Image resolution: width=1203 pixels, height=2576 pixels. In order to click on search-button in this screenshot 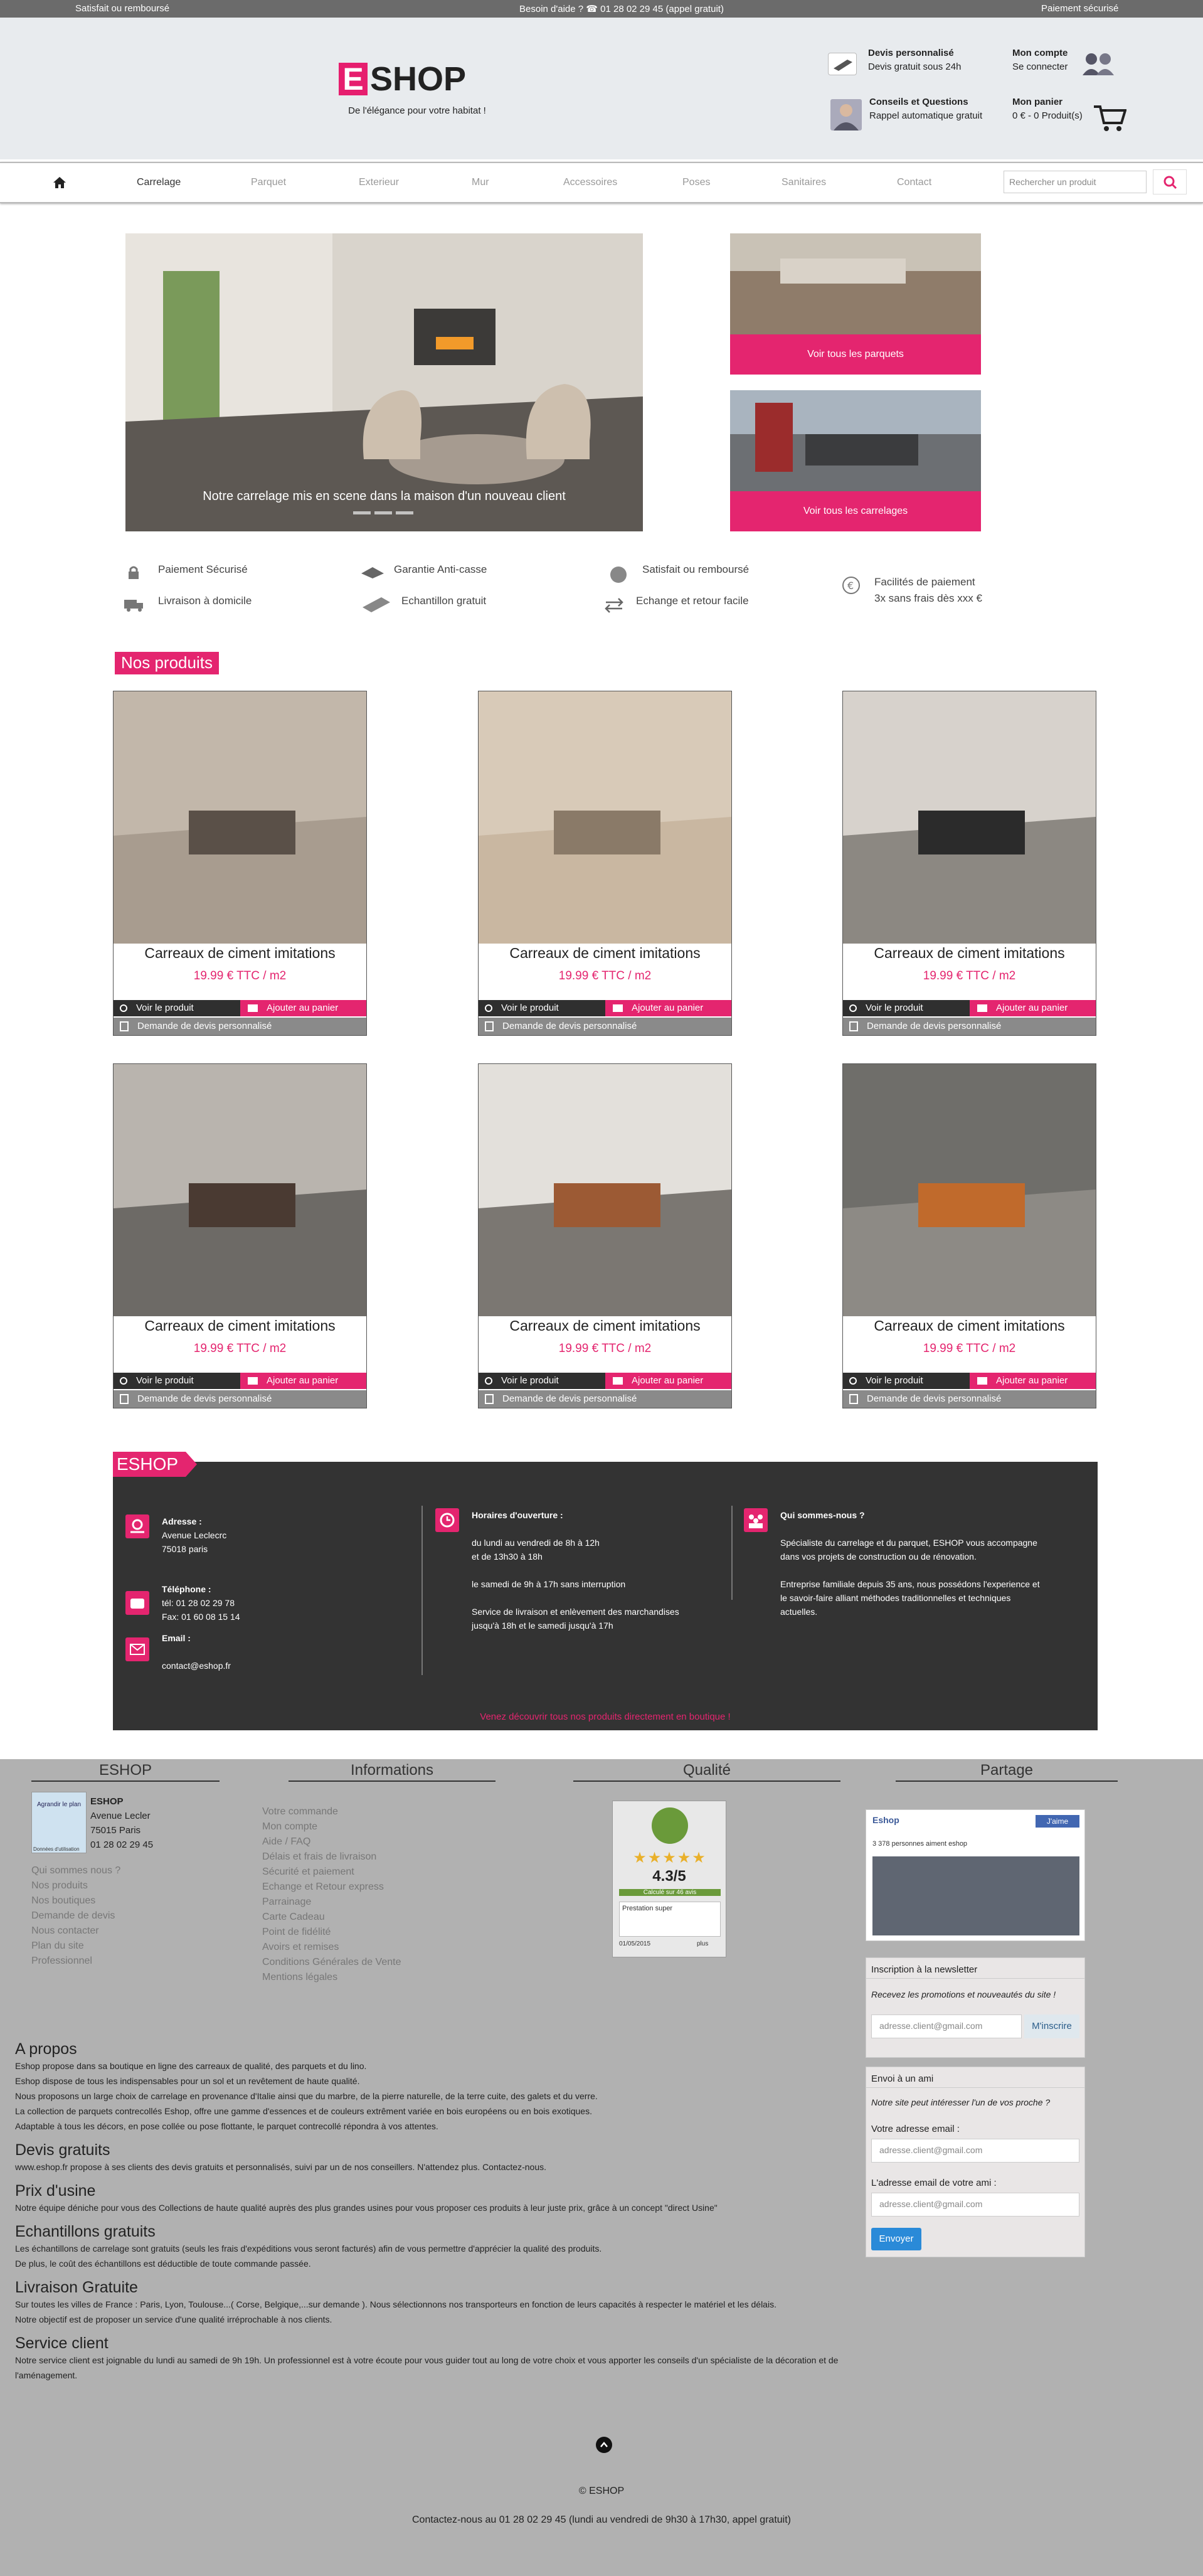, I will do `click(1170, 181)`.